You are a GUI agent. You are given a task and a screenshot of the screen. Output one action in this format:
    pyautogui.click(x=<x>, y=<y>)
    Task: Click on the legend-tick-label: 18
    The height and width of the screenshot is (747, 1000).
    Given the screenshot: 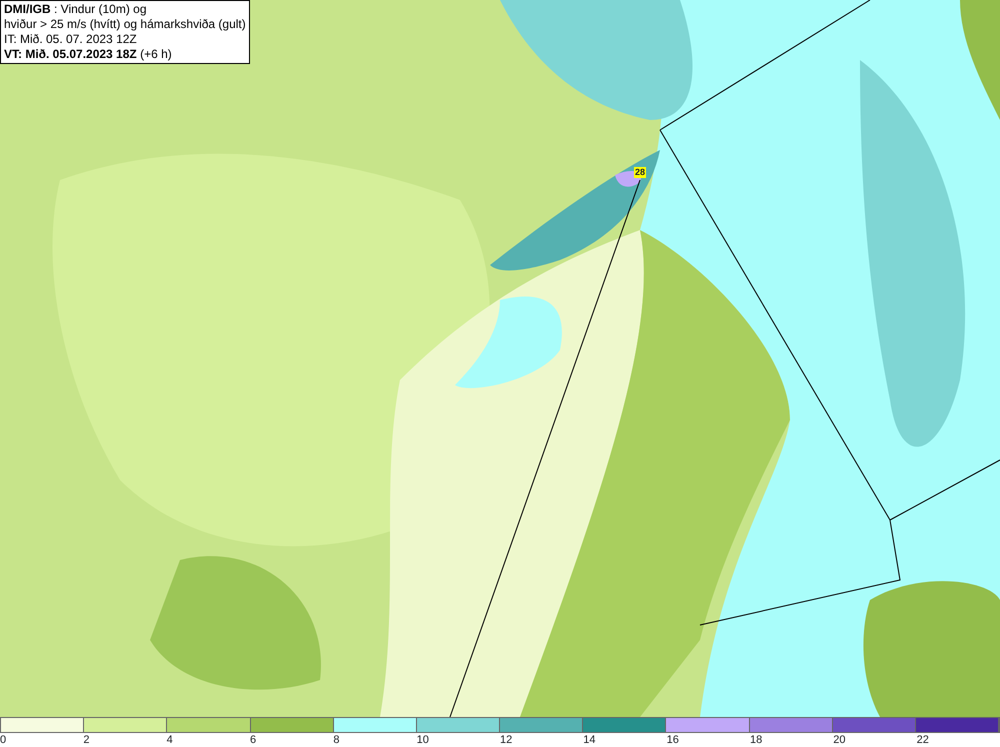 What is the action you would take?
    pyautogui.click(x=756, y=740)
    